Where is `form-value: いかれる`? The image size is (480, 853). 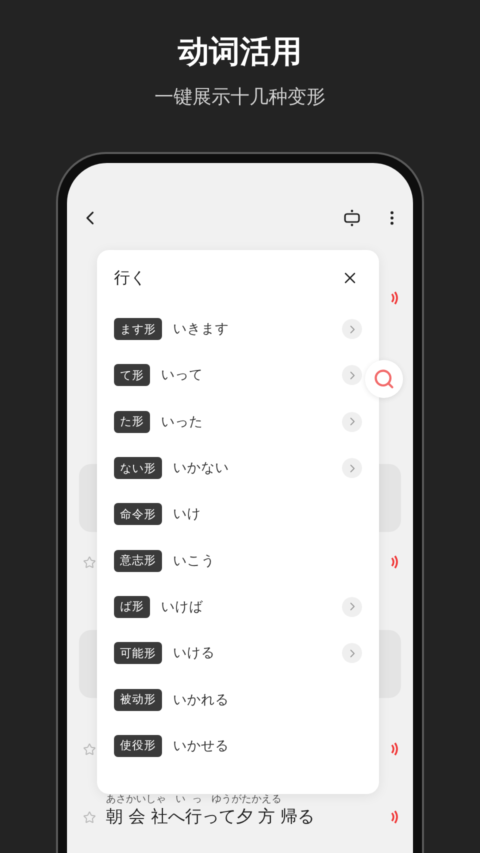
form-value: いかれる is located at coordinates (201, 699).